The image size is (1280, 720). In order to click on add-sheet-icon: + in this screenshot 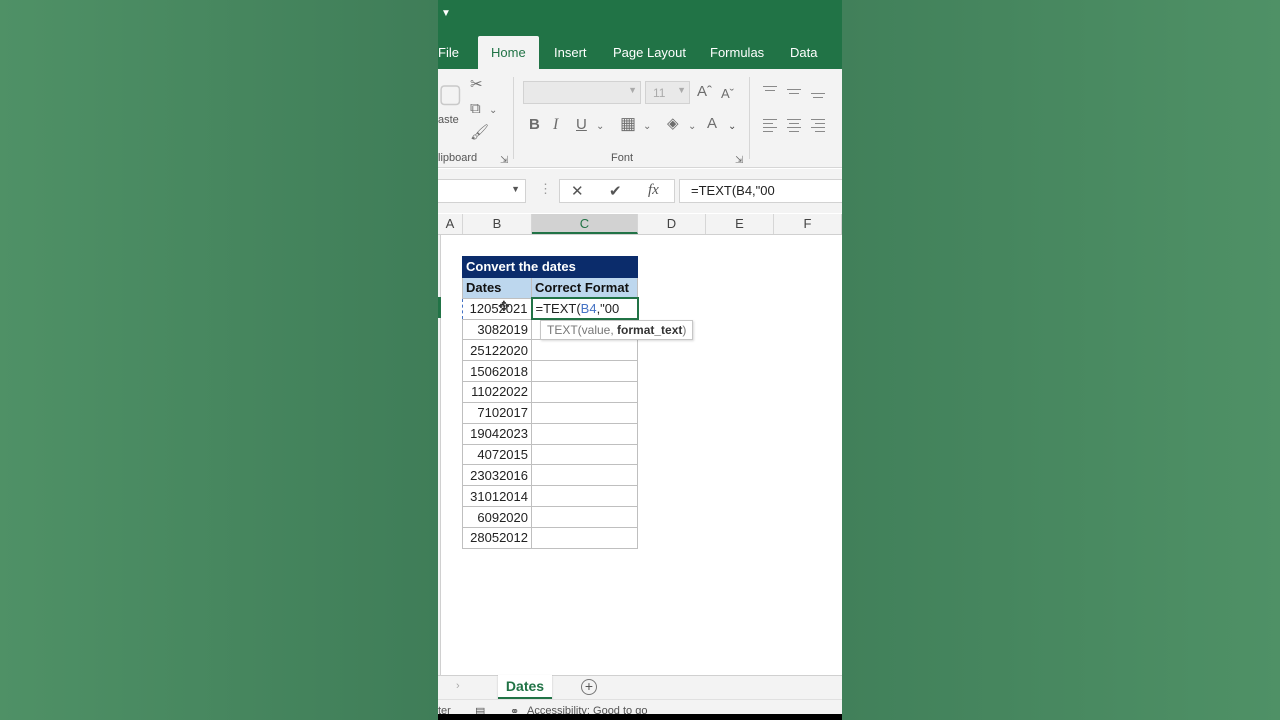, I will do `click(589, 687)`.